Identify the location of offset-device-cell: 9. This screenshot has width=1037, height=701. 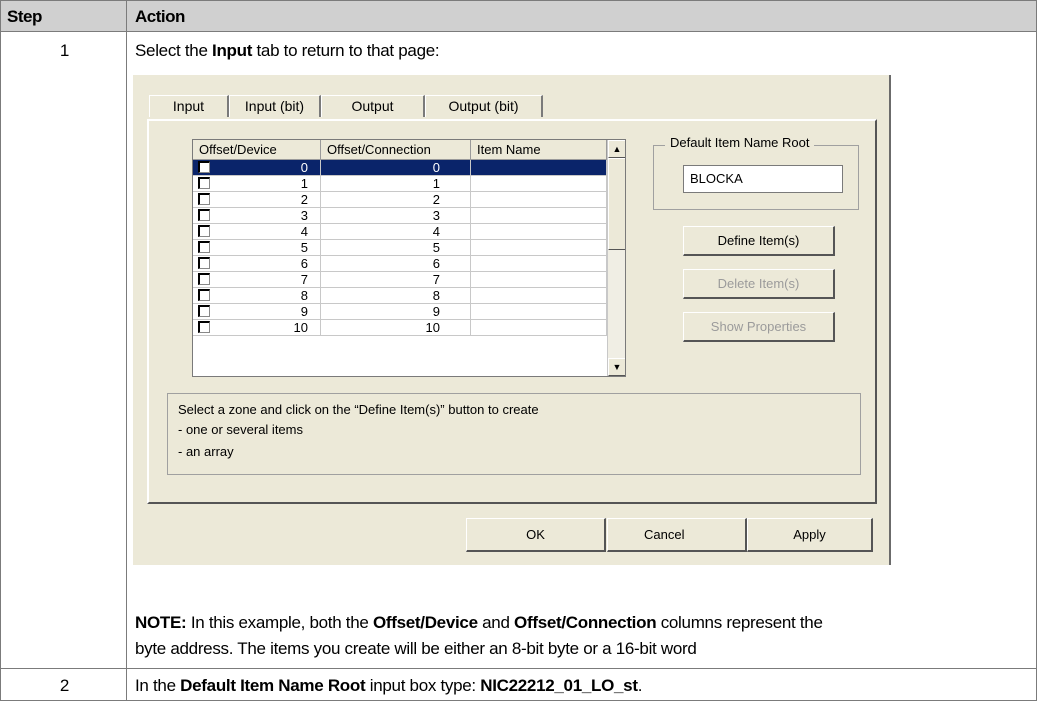
(257, 312).